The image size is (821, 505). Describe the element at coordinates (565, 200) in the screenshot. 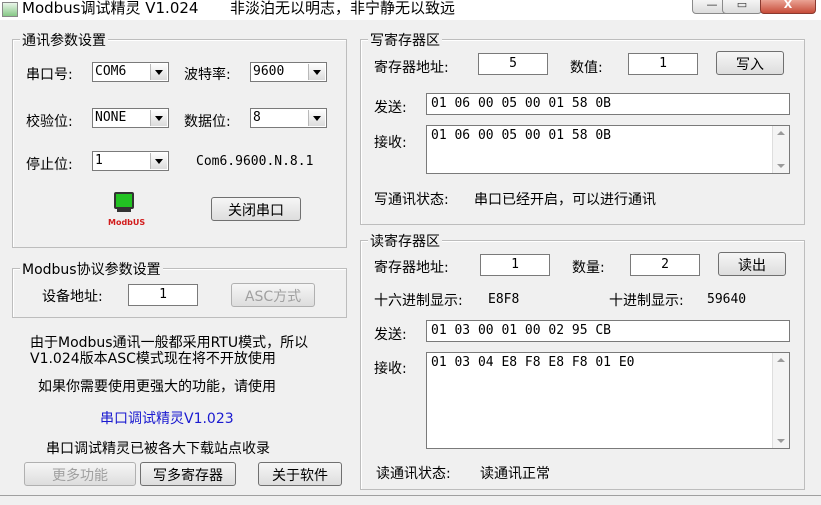

I see `write-status-value: 串口已经开启，可以进行通讯` at that location.